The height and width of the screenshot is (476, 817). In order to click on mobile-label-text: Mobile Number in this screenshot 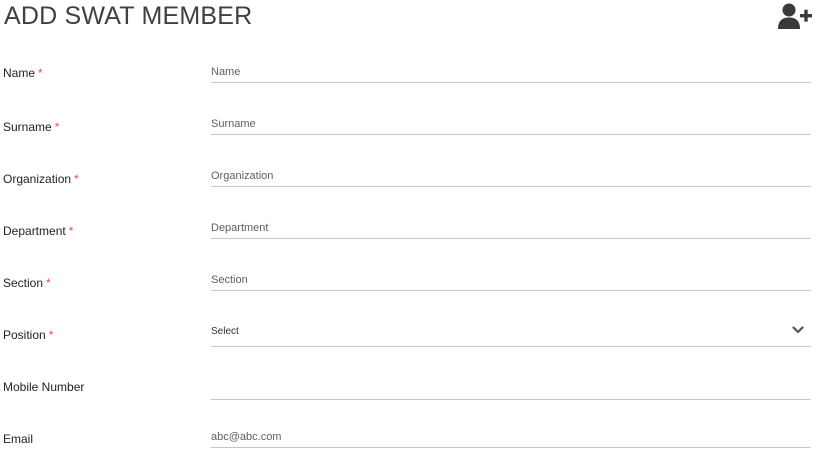, I will do `click(44, 387)`.